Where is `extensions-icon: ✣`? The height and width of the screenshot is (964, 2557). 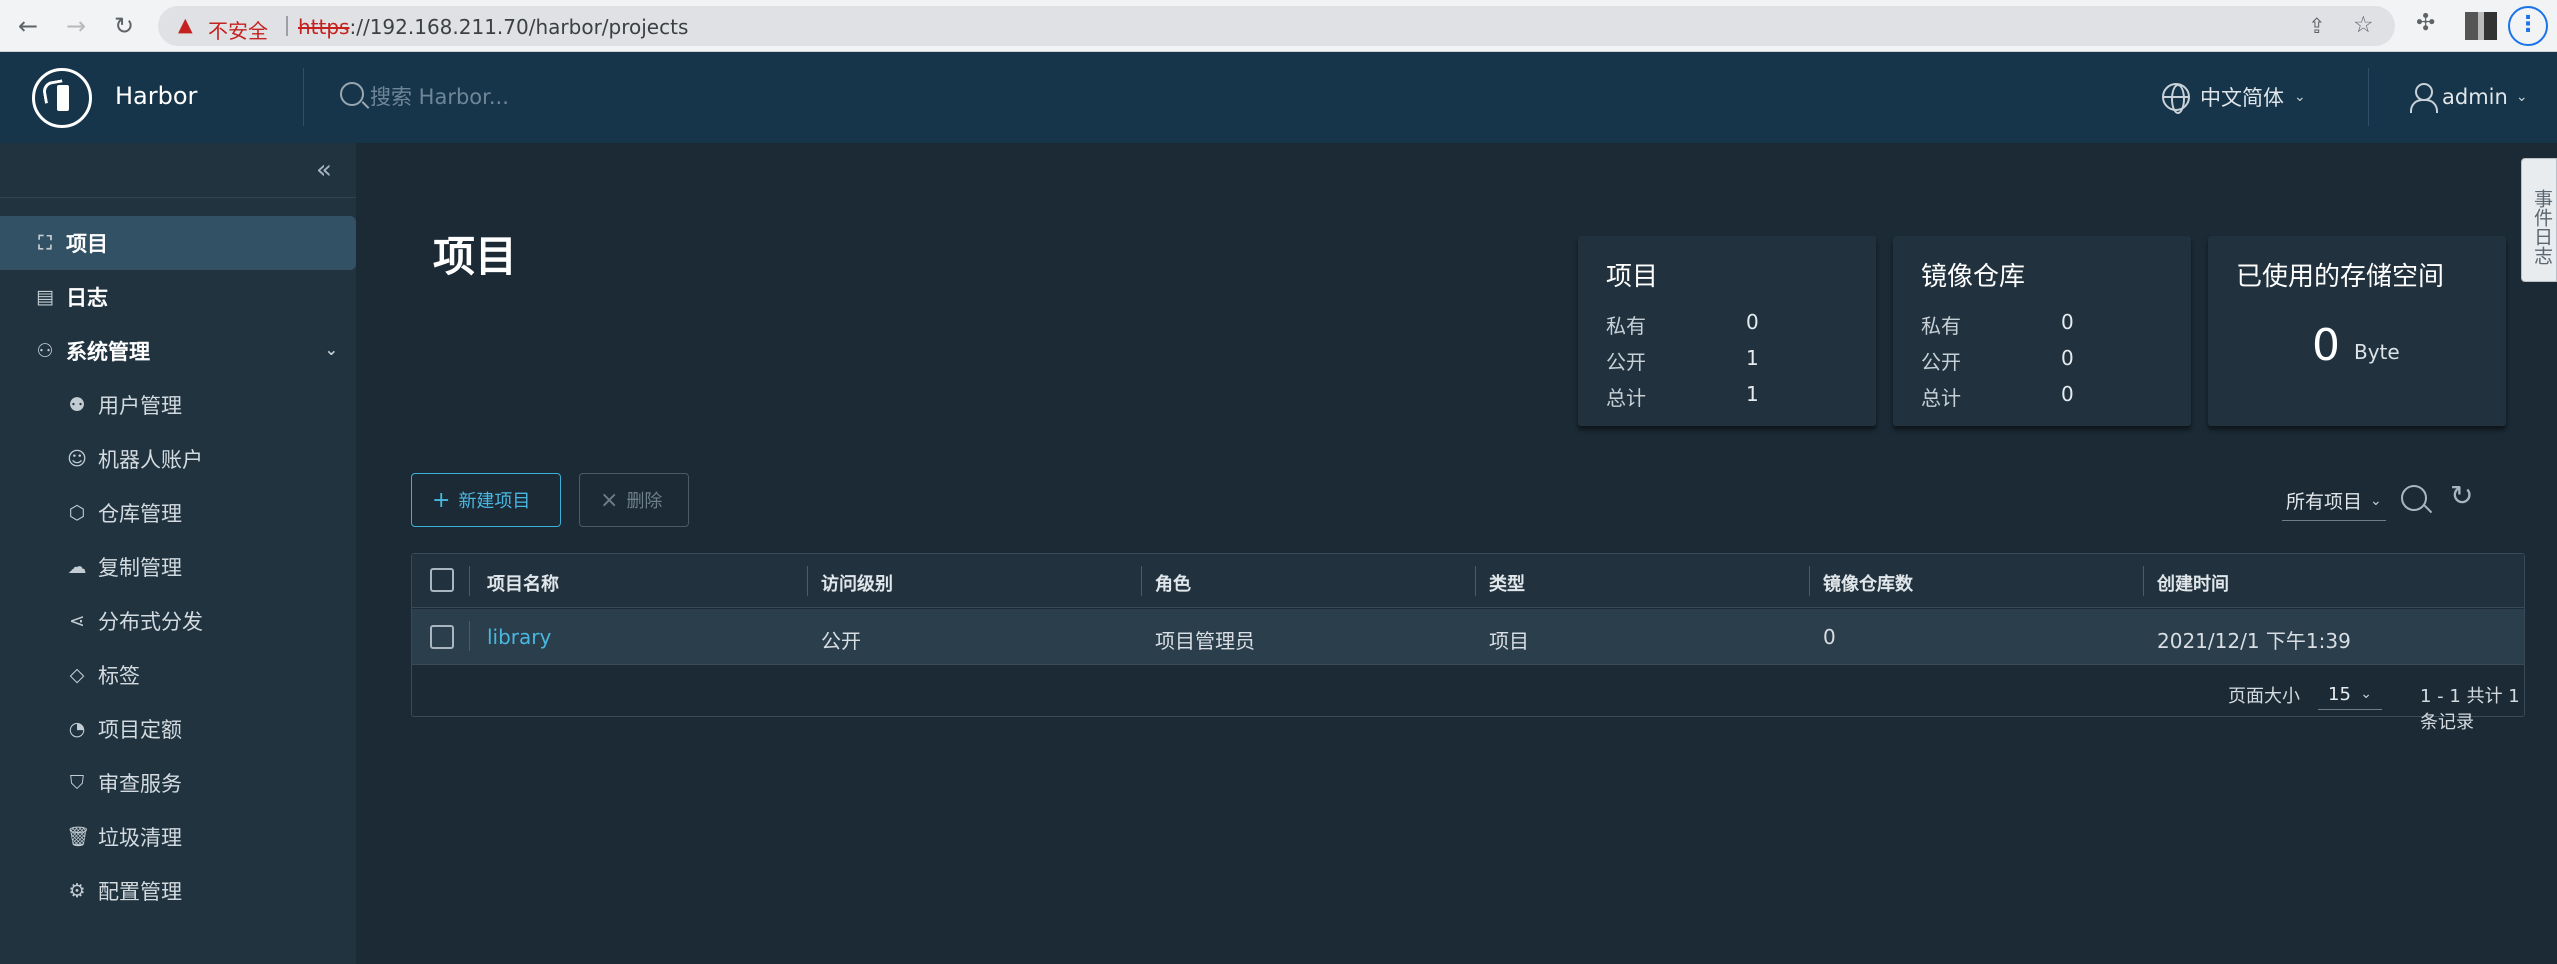 extensions-icon: ✣ is located at coordinates (2425, 23).